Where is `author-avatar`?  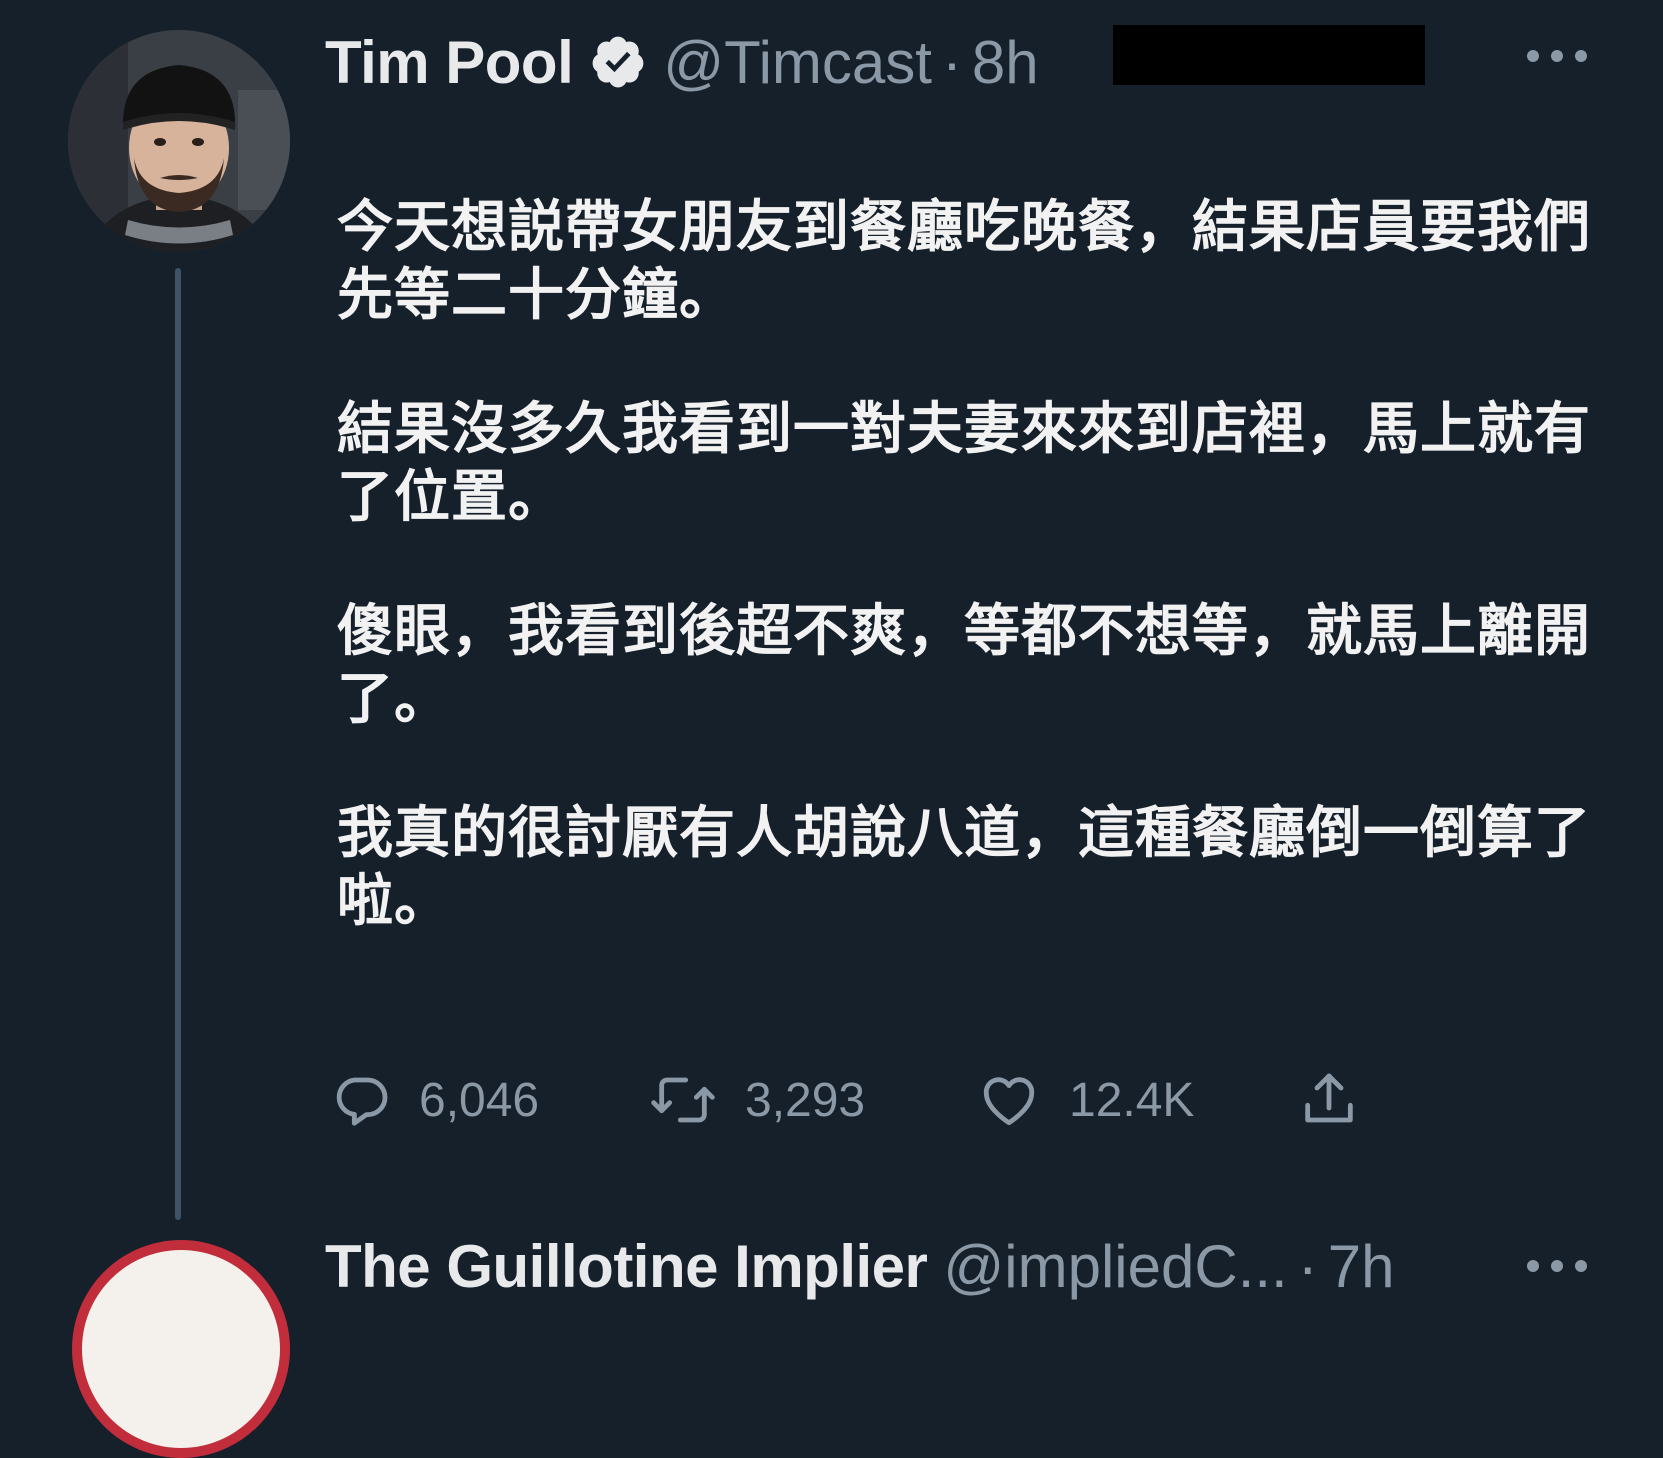
author-avatar is located at coordinates (179, 141).